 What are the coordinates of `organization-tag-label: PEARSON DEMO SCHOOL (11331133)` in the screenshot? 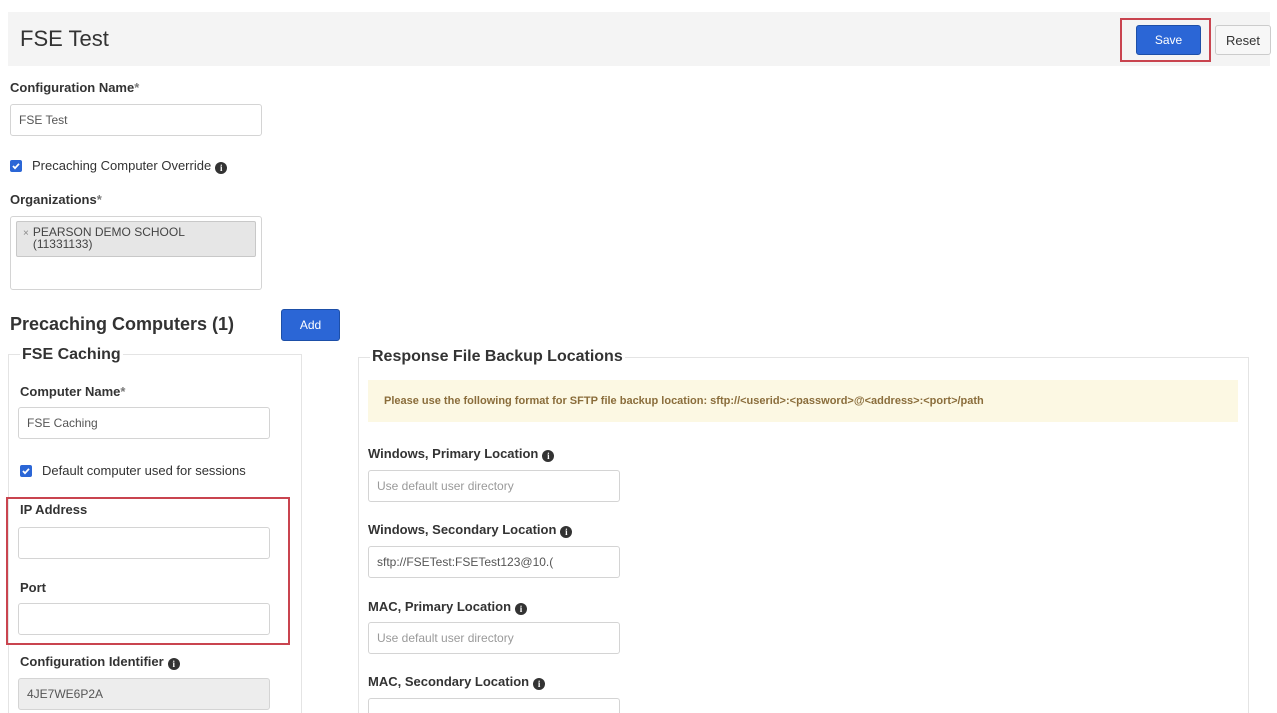 It's located at (108, 238).